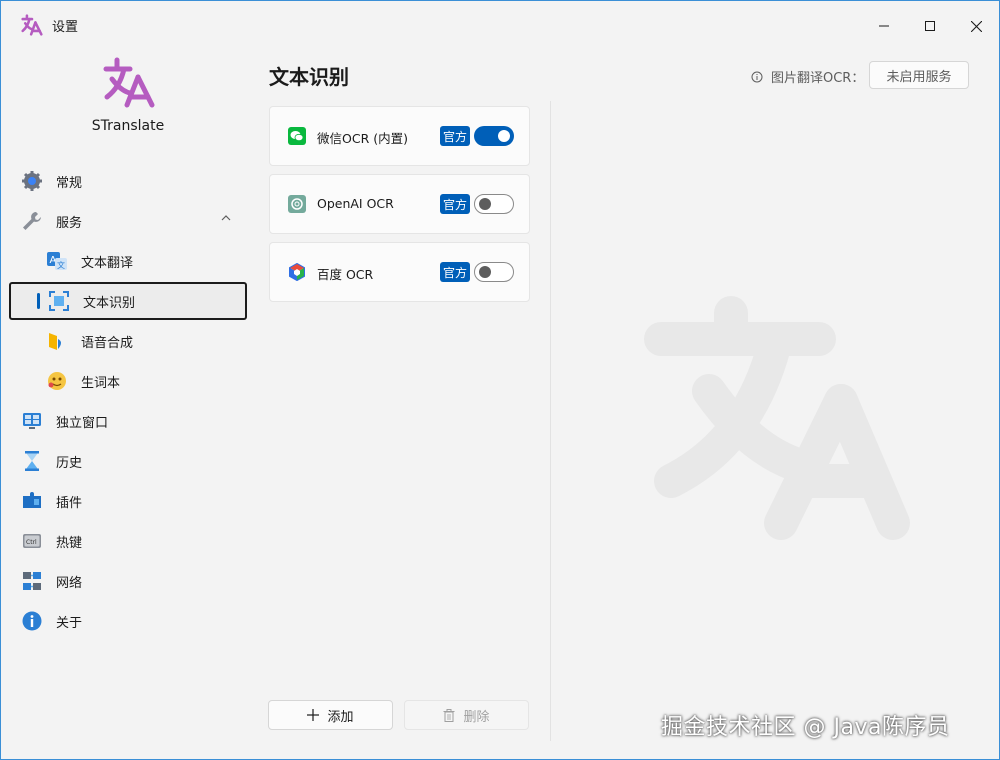 The width and height of the screenshot is (1000, 760). I want to click on vocabulary-icon, so click(57, 381).